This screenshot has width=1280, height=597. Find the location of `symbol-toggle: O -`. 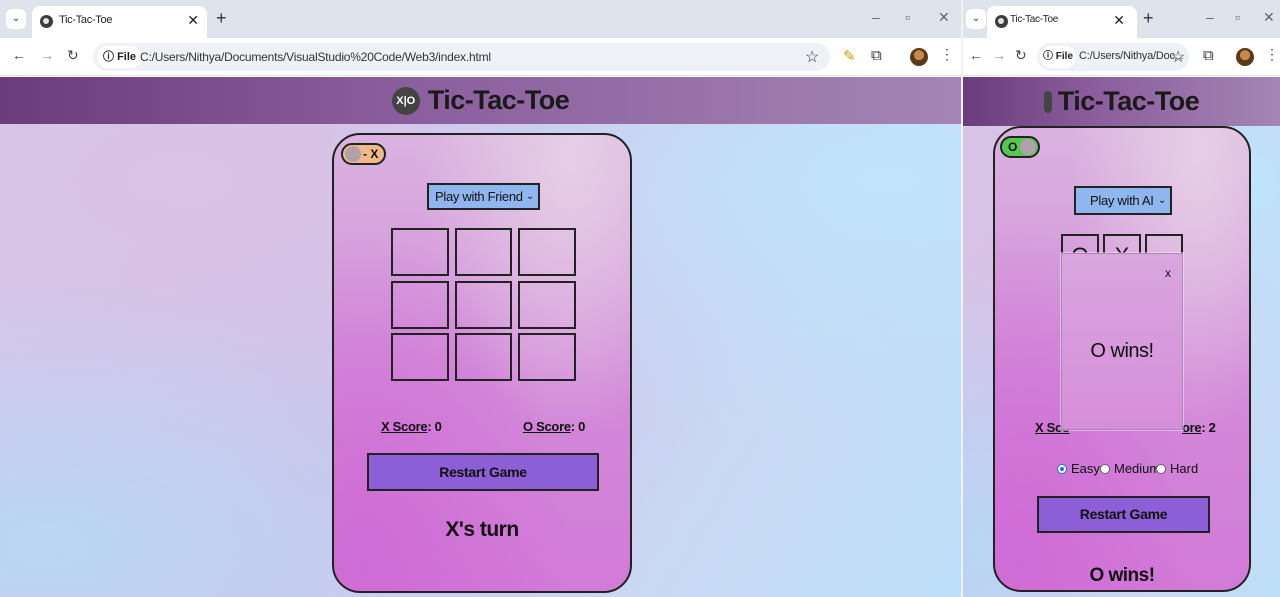

symbol-toggle: O - is located at coordinates (1020, 147).